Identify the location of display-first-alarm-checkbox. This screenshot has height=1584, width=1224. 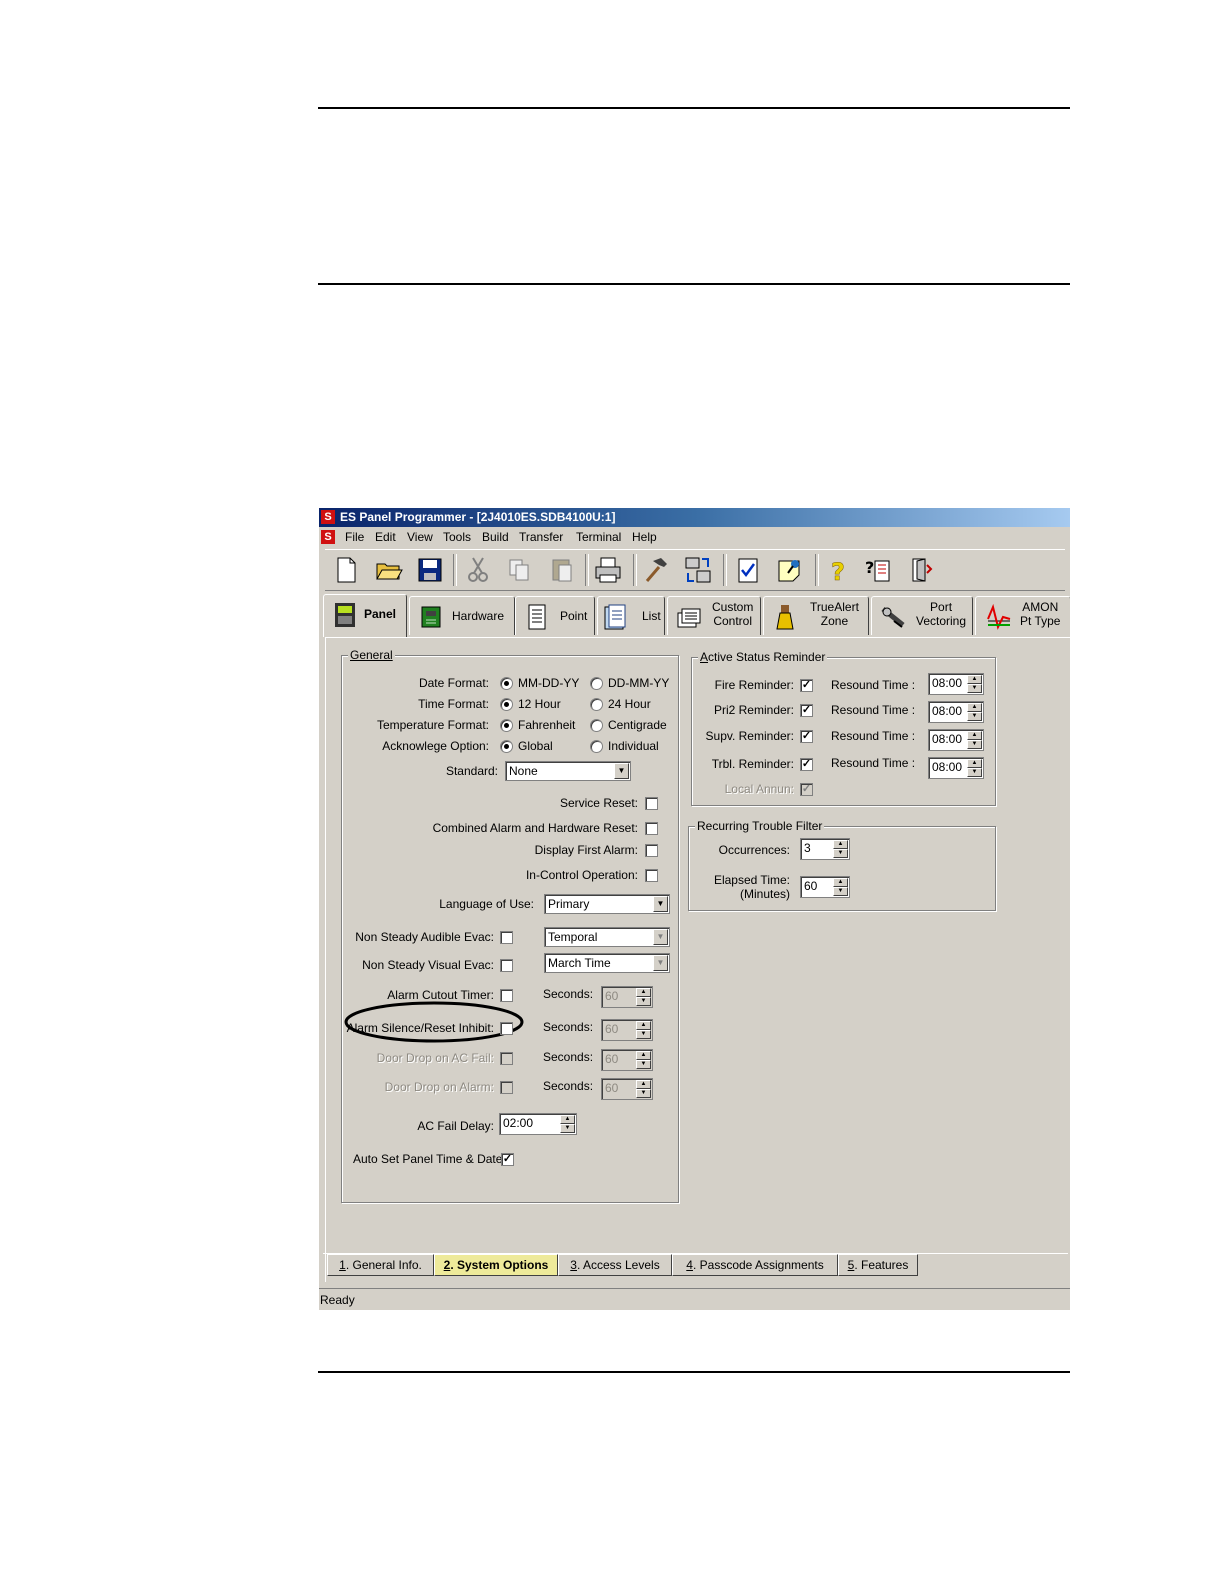
(651, 850).